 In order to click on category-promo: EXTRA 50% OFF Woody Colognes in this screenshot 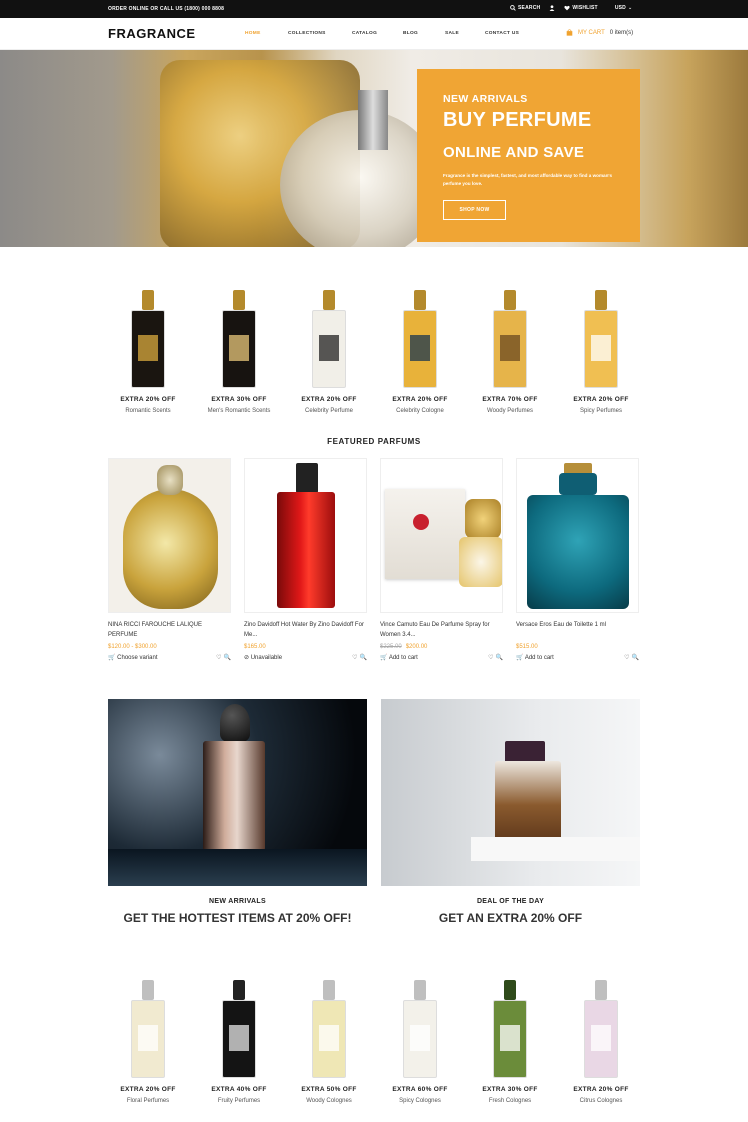, I will do `click(329, 1042)`.